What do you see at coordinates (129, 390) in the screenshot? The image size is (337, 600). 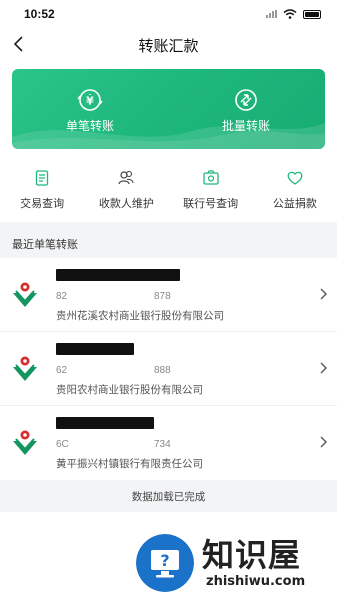 I see `bank-name: 贵阳农村商业银行股份有限公司` at bounding box center [129, 390].